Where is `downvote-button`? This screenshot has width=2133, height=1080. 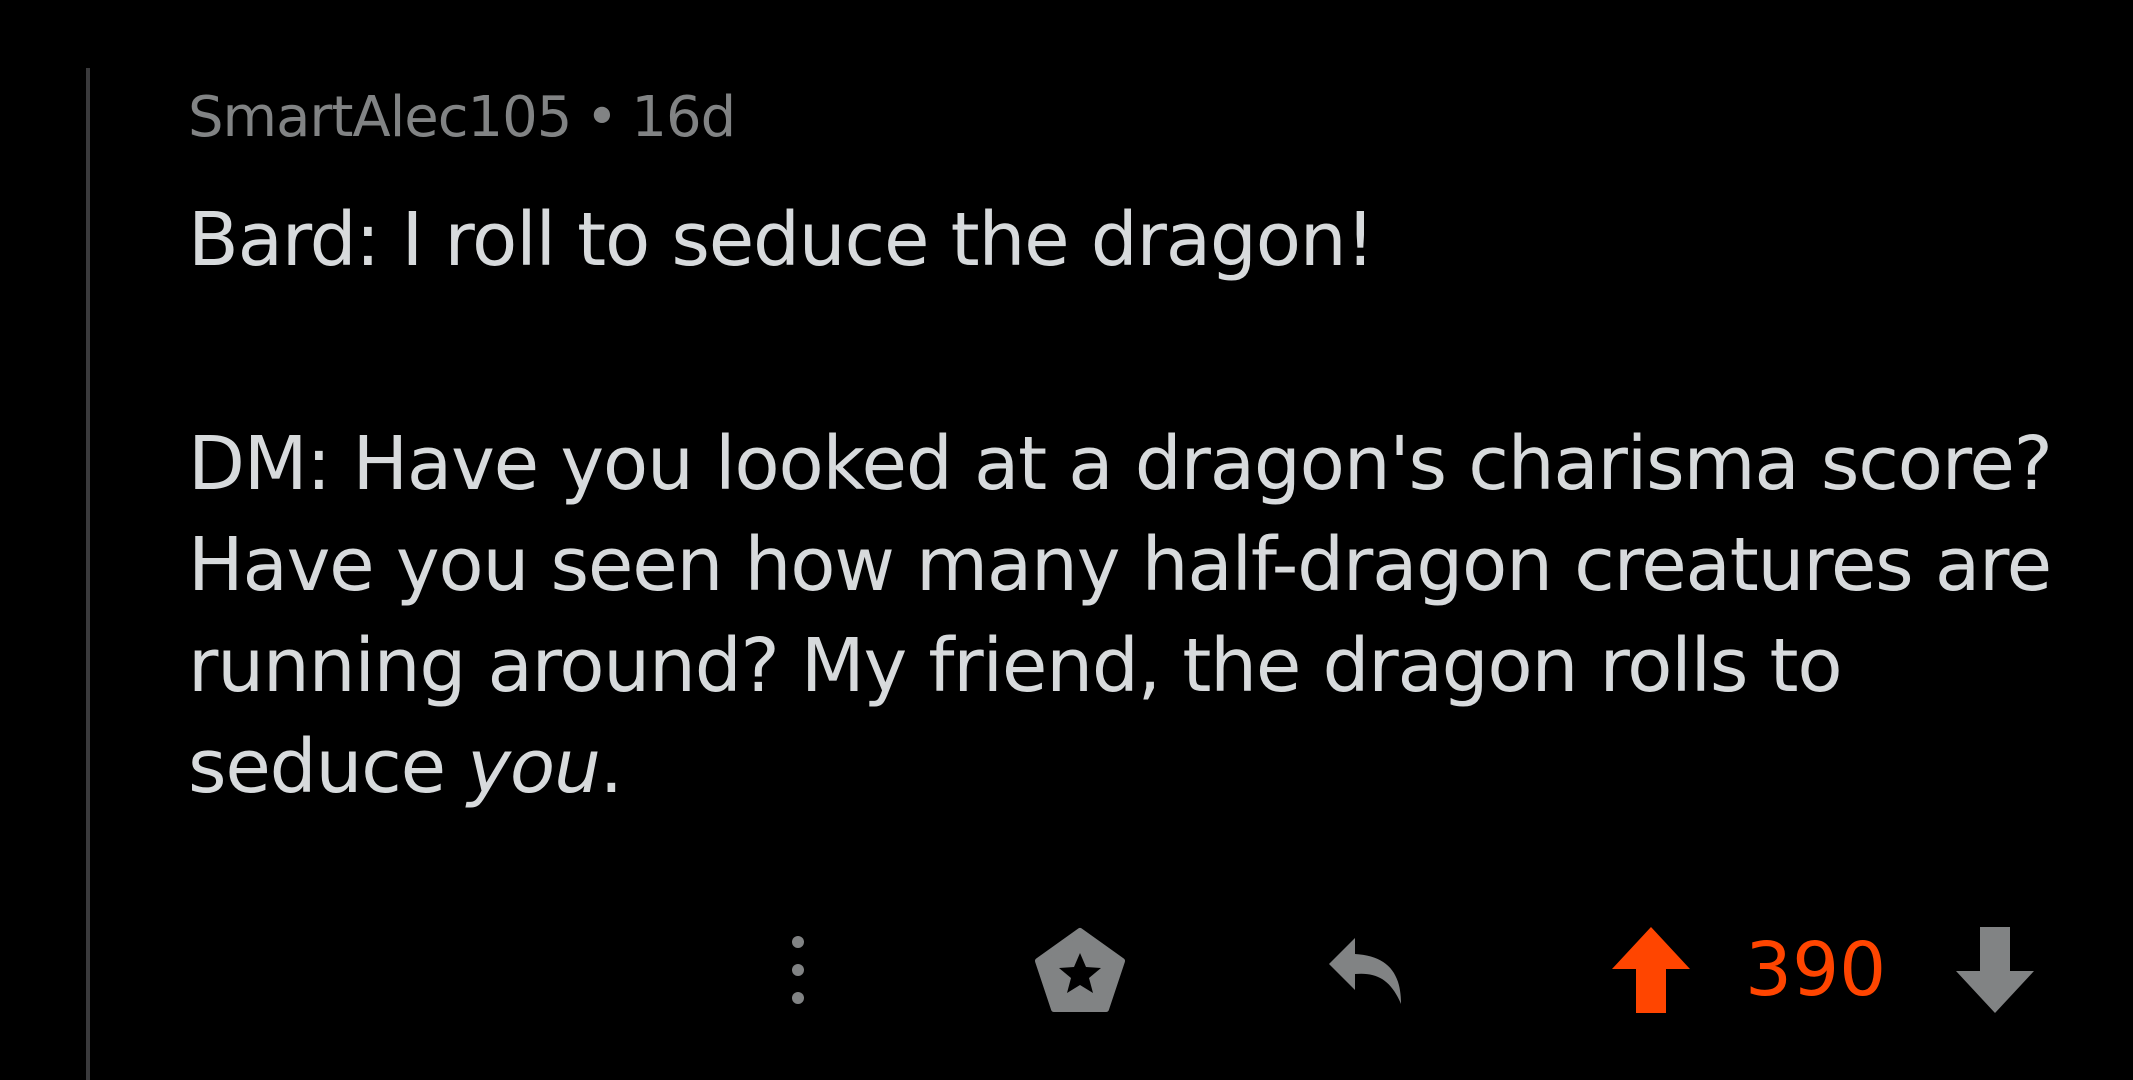 downvote-button is located at coordinates (1995, 970).